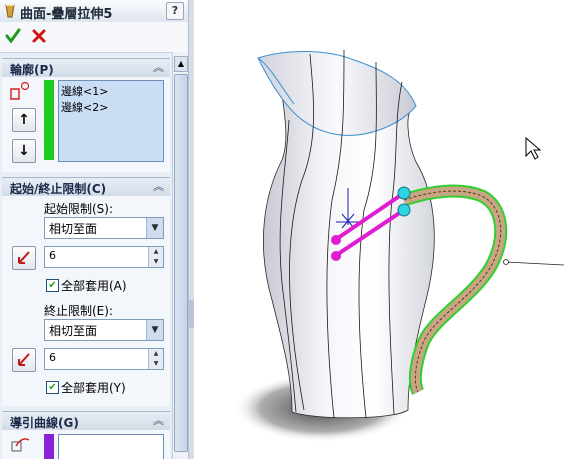 The height and width of the screenshot is (462, 564). I want to click on handle-point-bottom, so click(404, 210).